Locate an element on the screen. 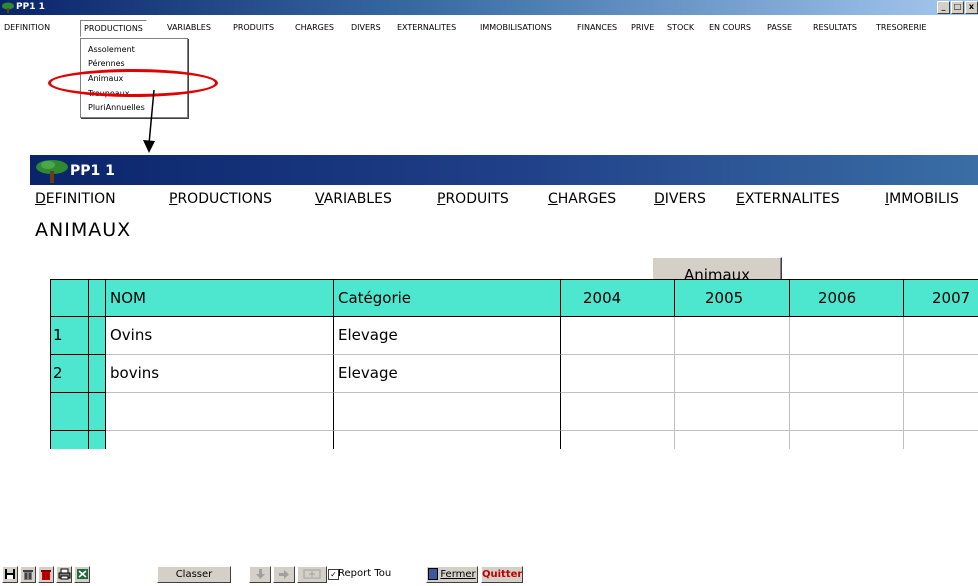 The image size is (978, 586). arrow-down-icon is located at coordinates (260, 574).